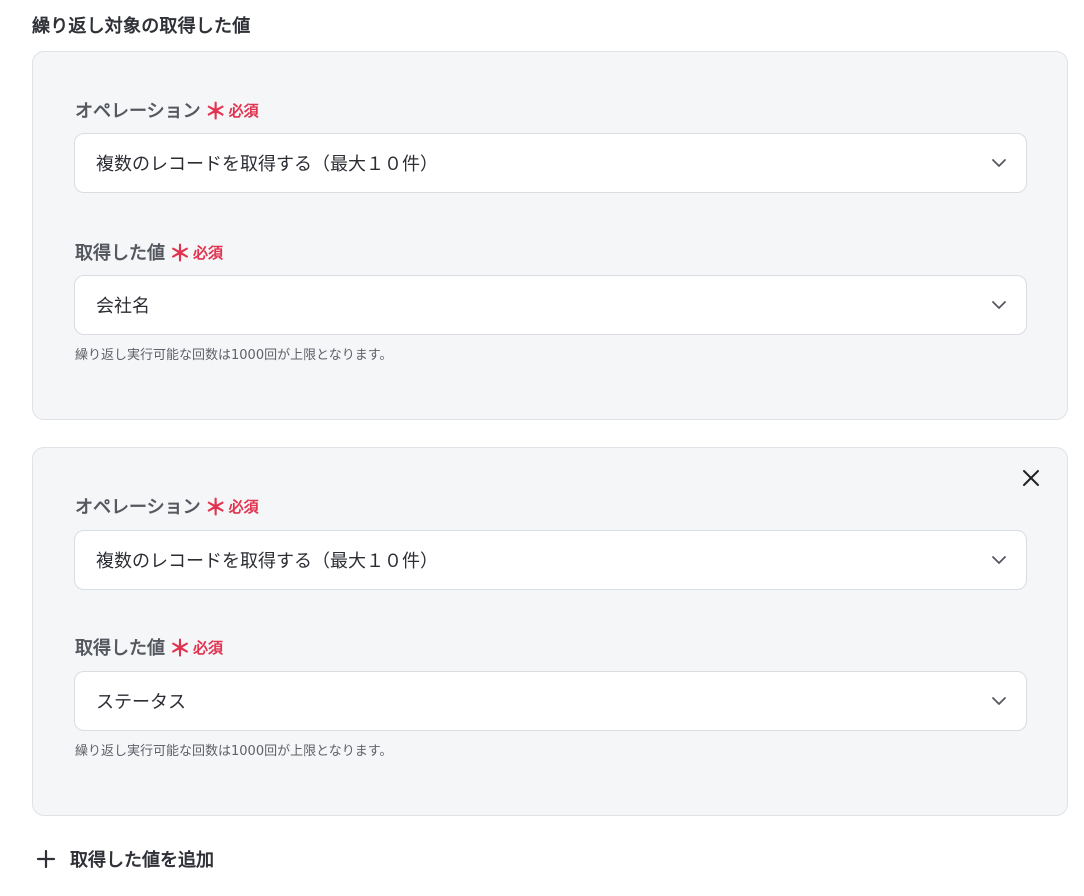 The width and height of the screenshot is (1084, 896). What do you see at coordinates (1031, 478) in the screenshot?
I see `close-icon` at bounding box center [1031, 478].